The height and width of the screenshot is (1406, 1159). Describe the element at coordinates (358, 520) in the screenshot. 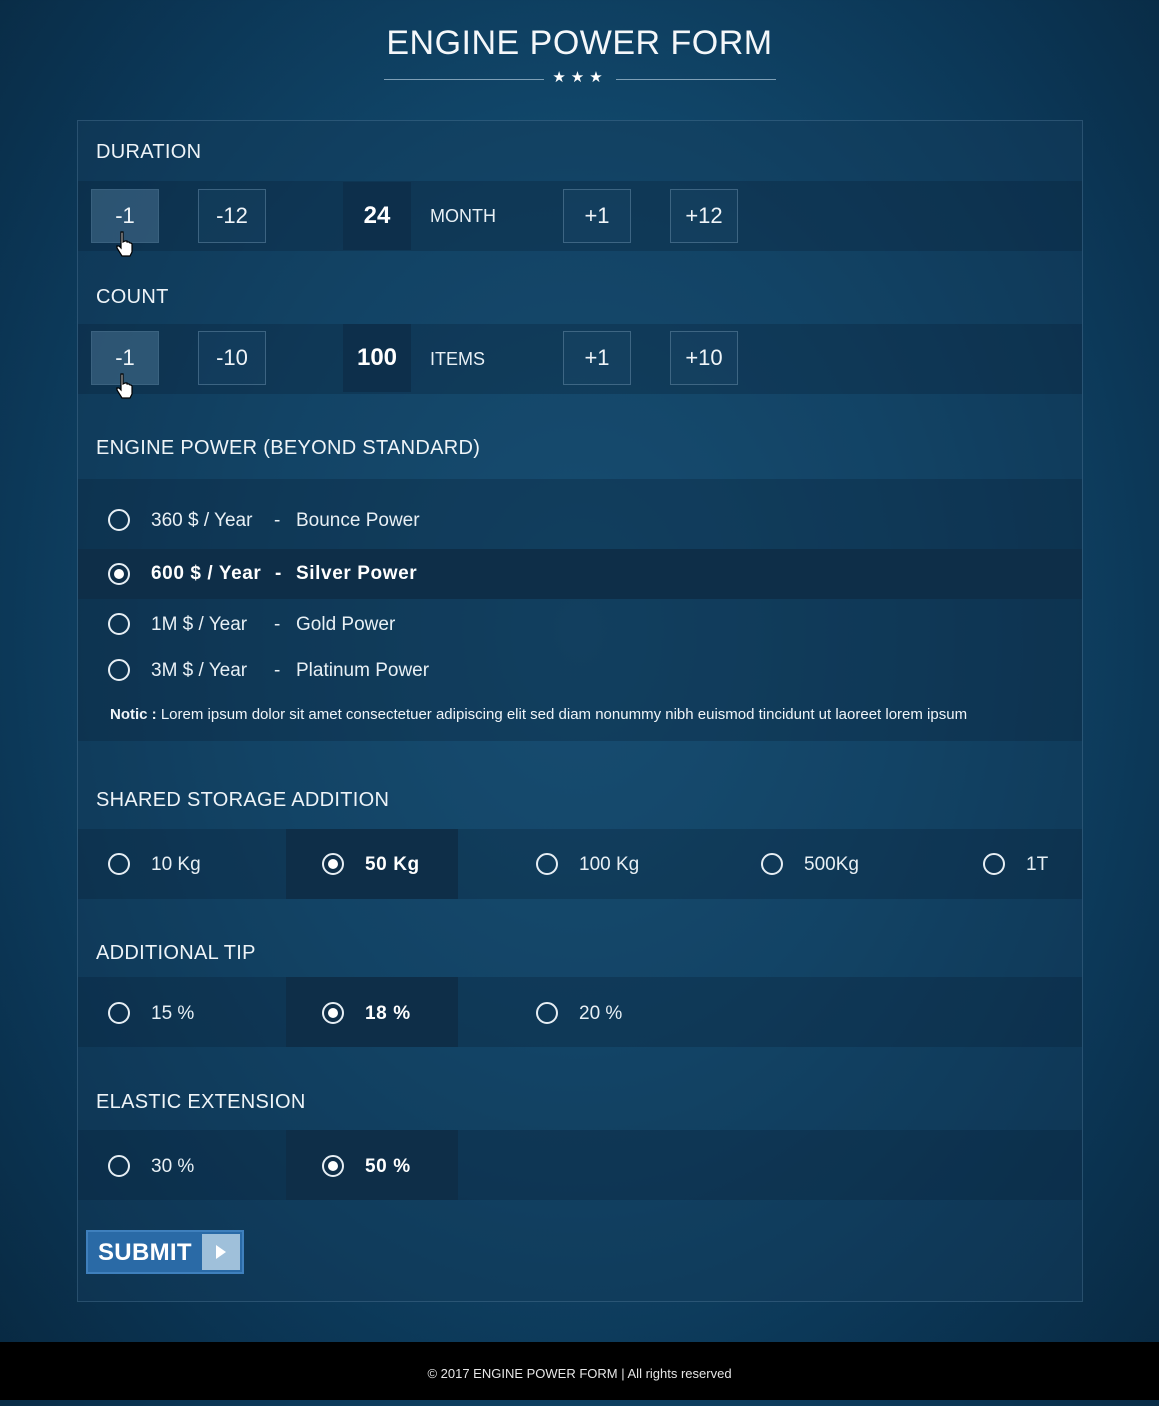

I see `engine-option-0-name: Bounce Power` at that location.